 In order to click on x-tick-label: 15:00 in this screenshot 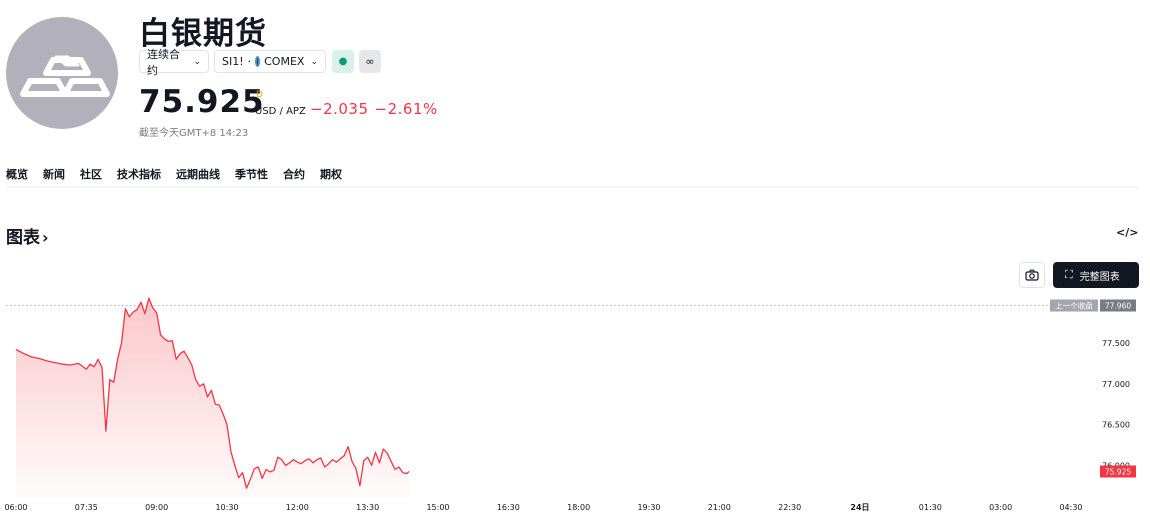, I will do `click(437, 507)`.